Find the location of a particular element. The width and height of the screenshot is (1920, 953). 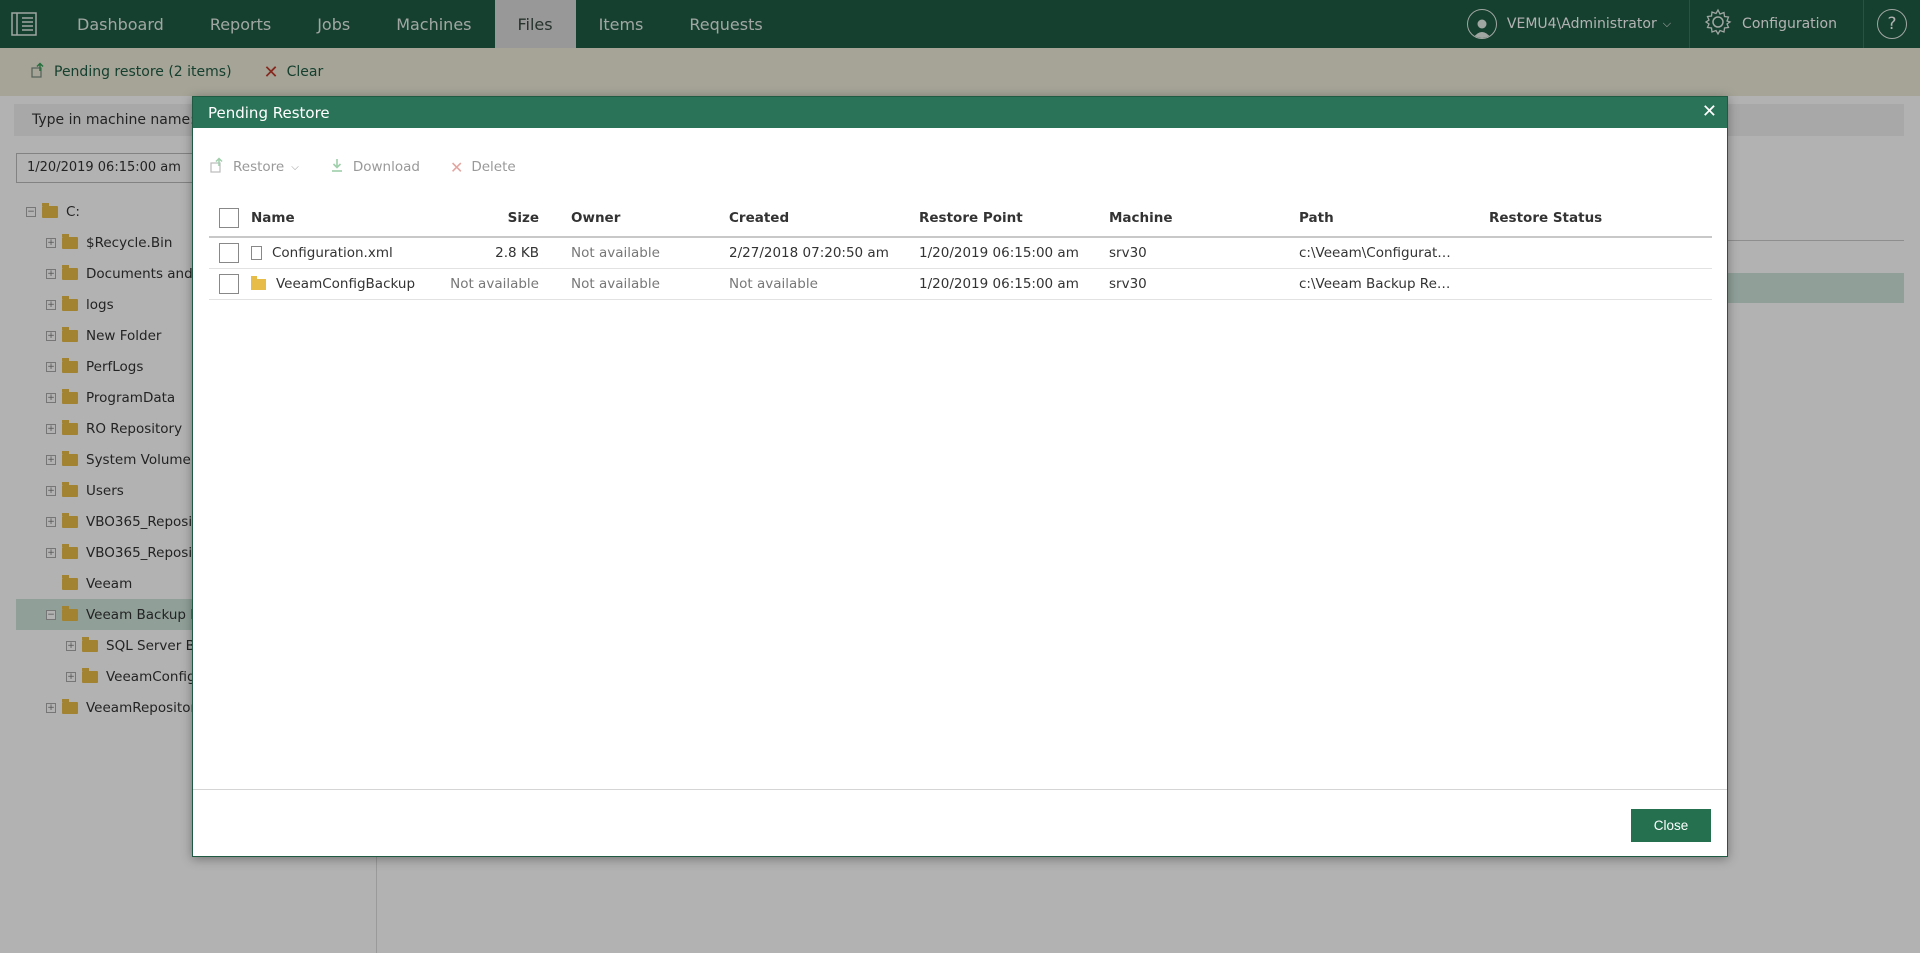

column-restore-status: Restore Status is located at coordinates (1544, 218).